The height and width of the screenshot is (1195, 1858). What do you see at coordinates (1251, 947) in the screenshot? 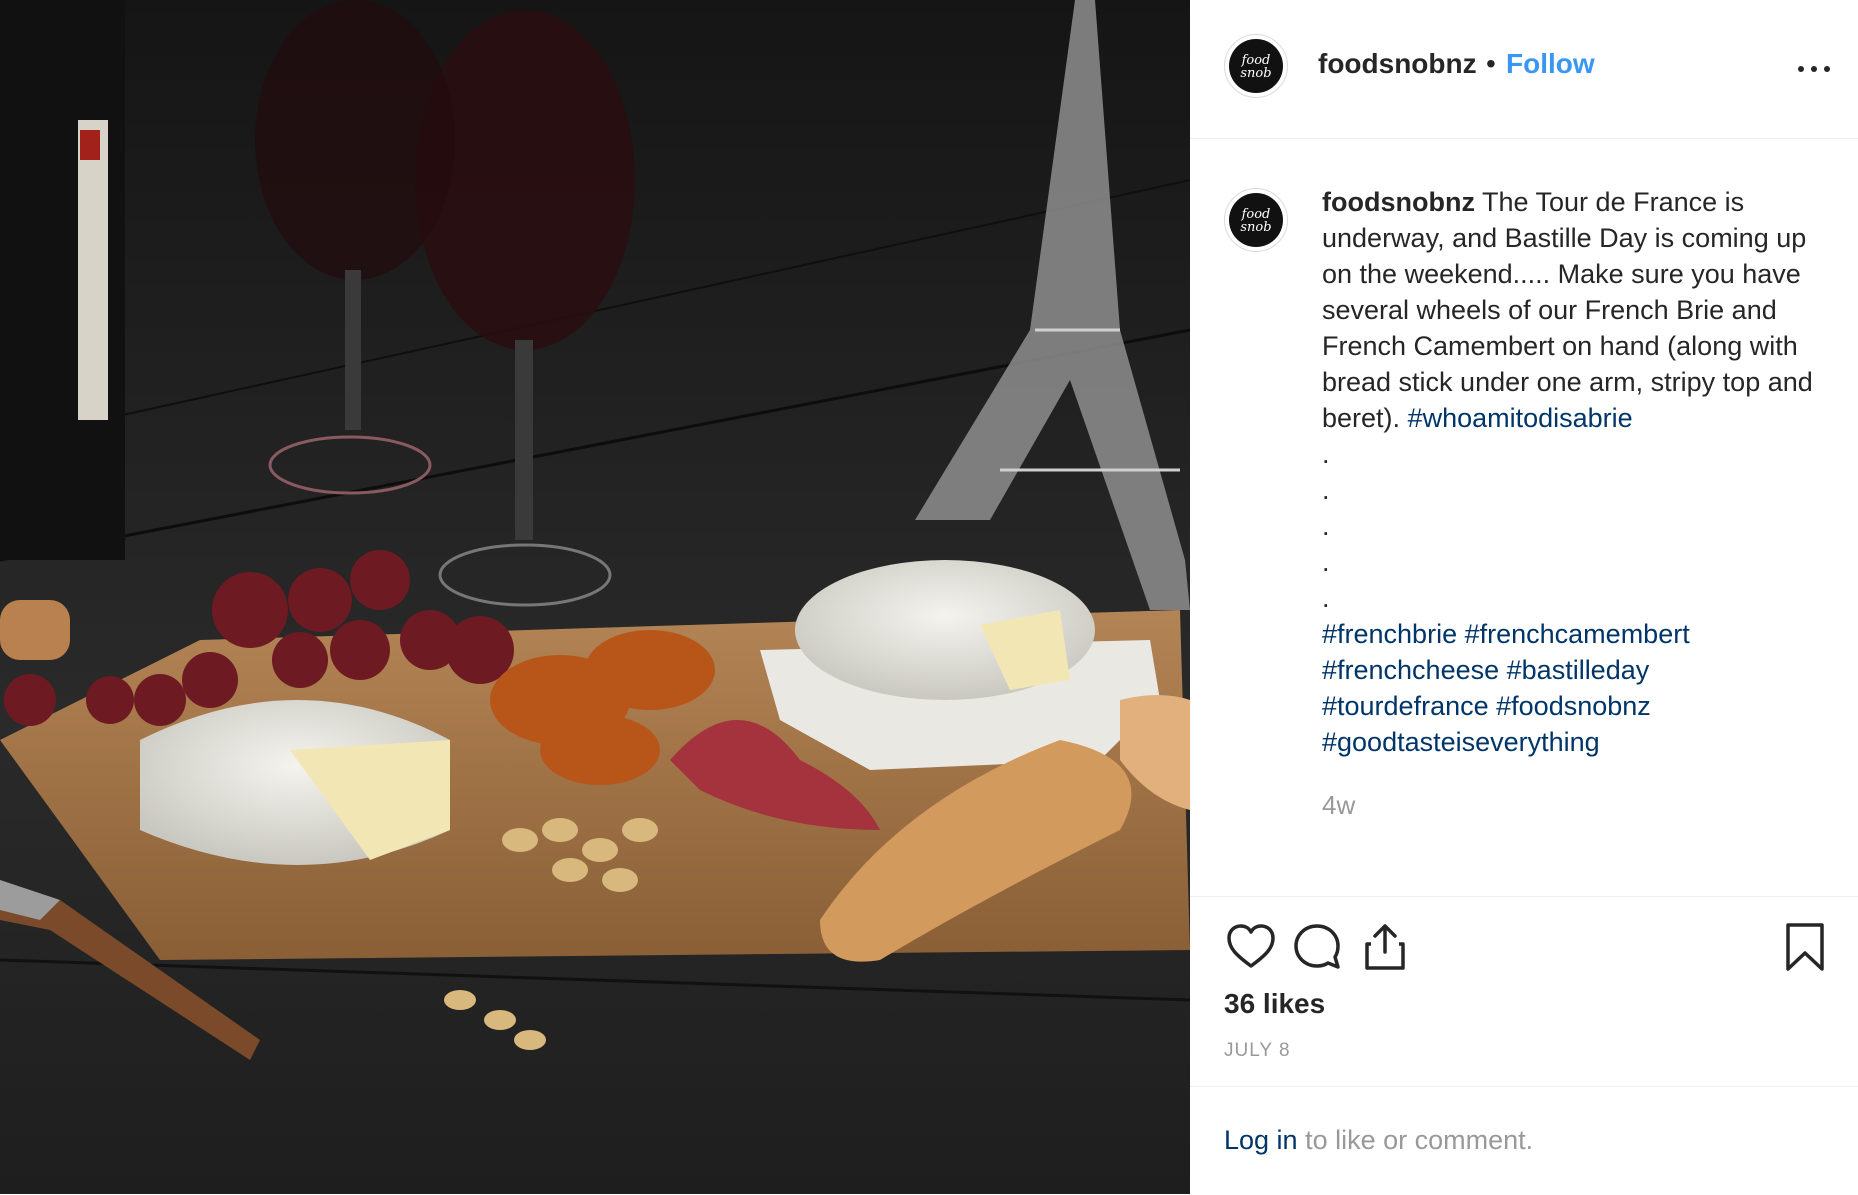
I see `heart-icon` at bounding box center [1251, 947].